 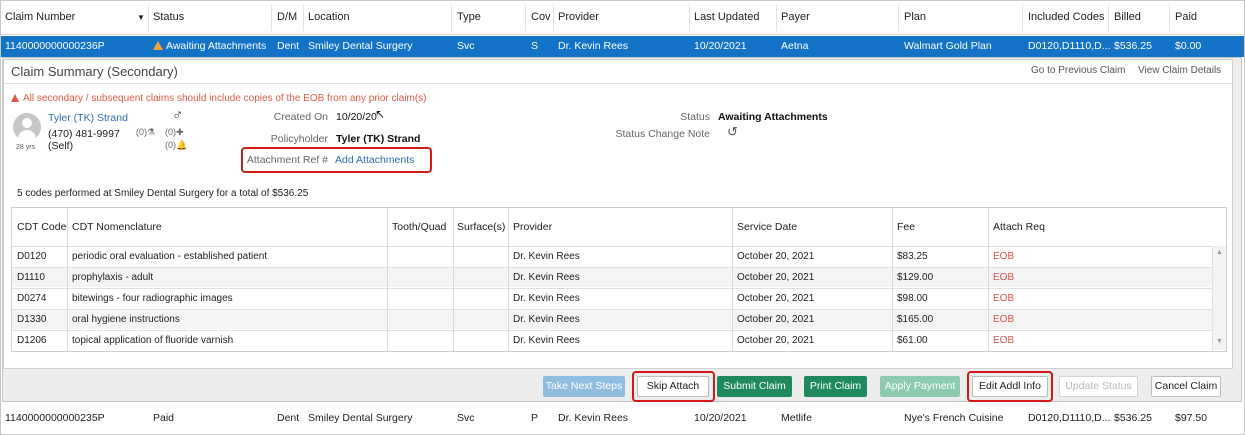 I want to click on status-change-note-label: Status Change Note, so click(x=662, y=134).